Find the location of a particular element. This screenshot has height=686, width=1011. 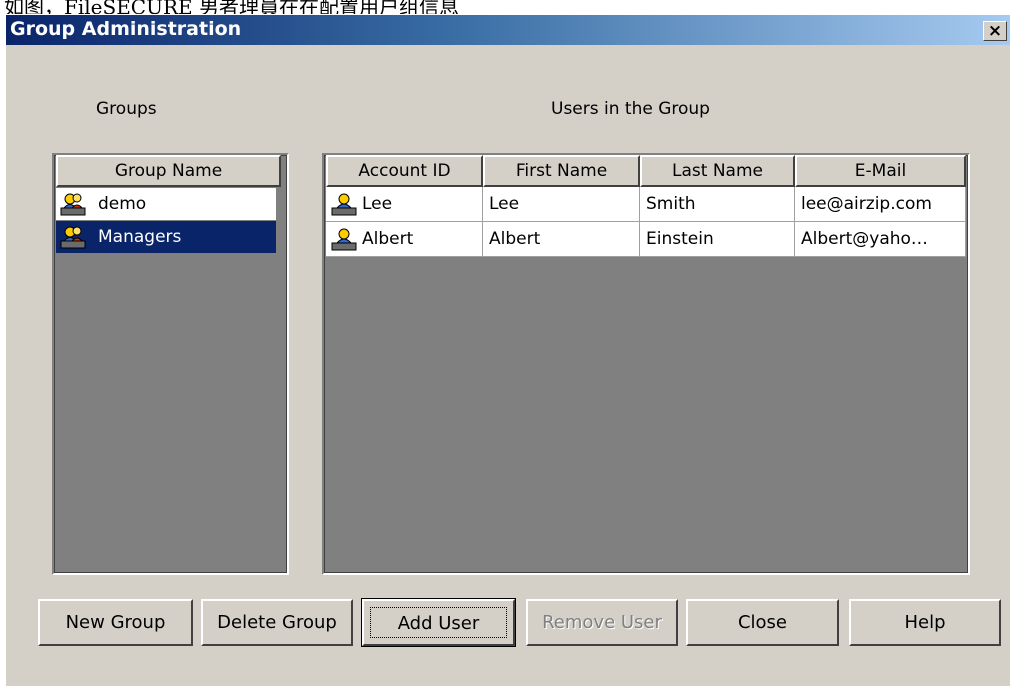

help-button: Help is located at coordinates (925, 622).